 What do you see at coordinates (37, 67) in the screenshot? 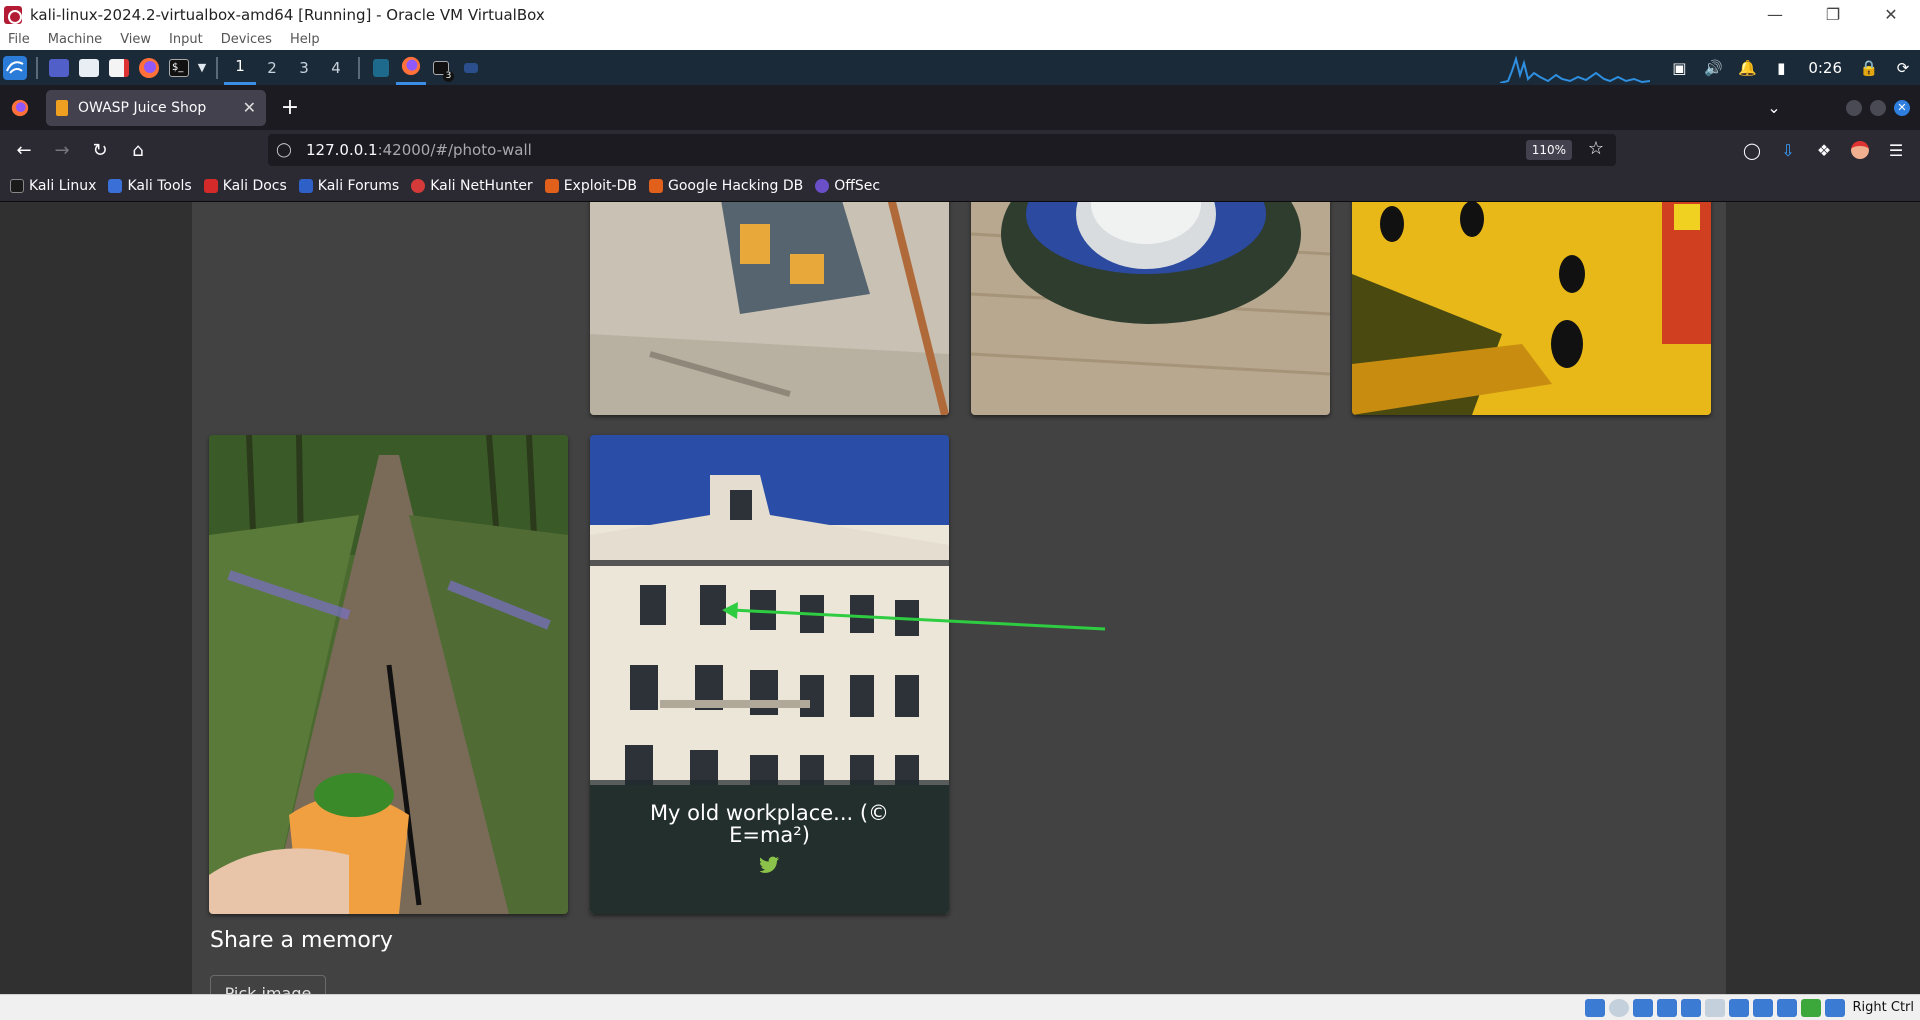
I see `panel-separator` at bounding box center [37, 67].